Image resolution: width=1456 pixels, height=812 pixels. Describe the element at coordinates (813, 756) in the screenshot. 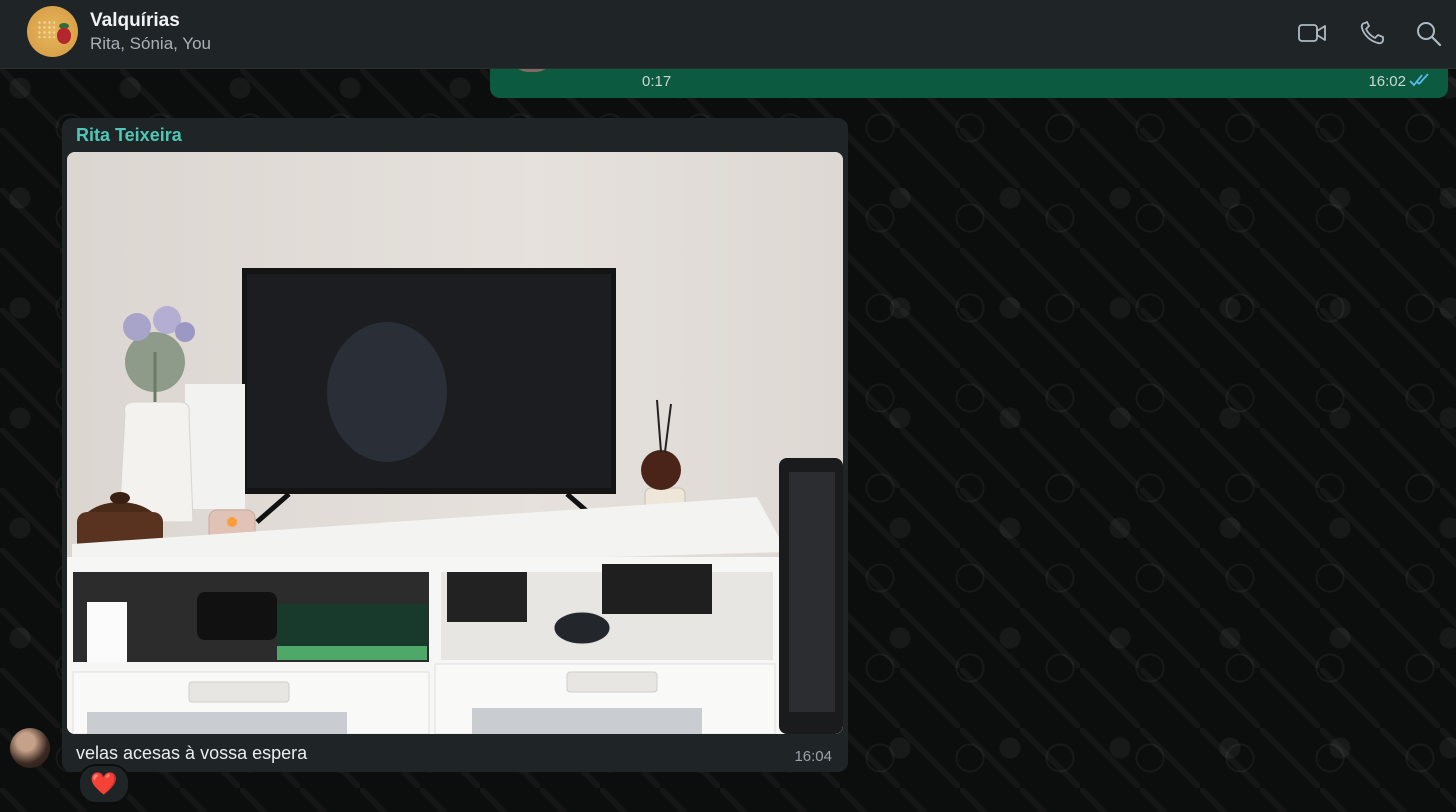

I see `message-time: 16:04` at that location.